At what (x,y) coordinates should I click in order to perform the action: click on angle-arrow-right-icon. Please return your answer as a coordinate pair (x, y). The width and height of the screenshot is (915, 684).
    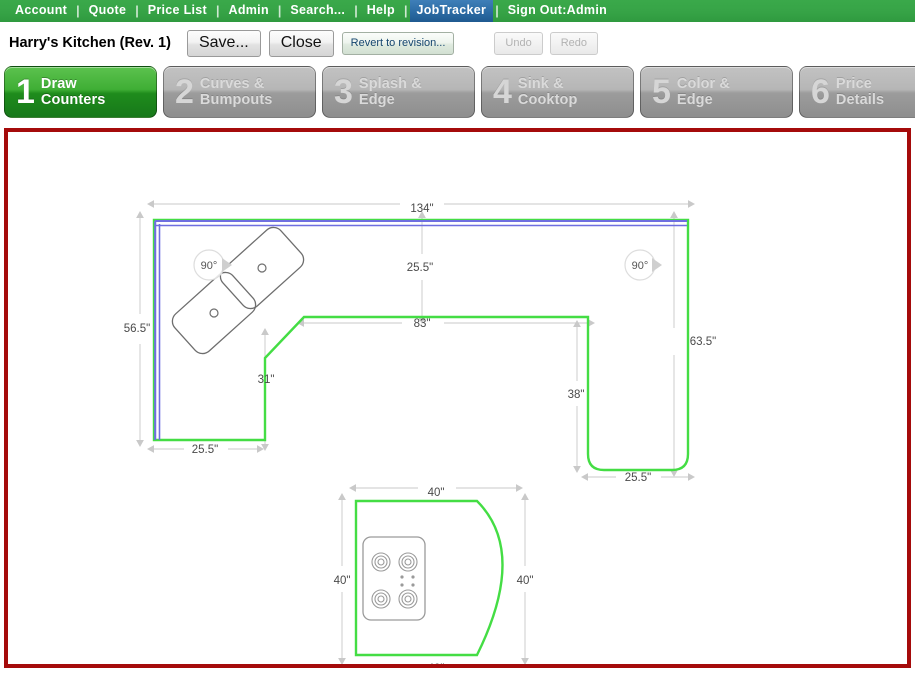
    Looking at the image, I should click on (657, 265).